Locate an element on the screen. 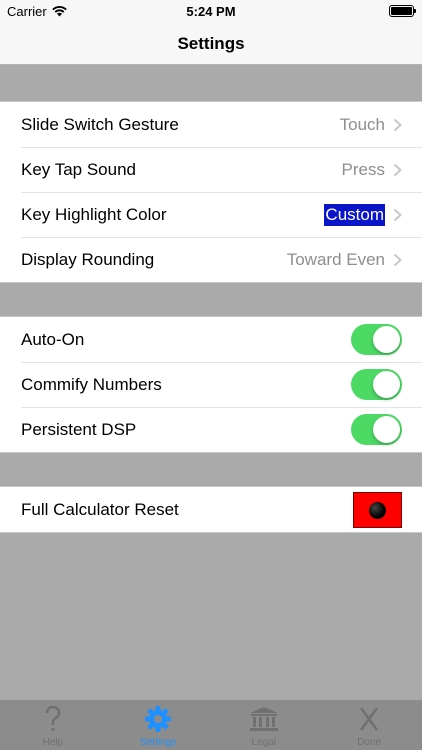 Image resolution: width=422 pixels, height=750 pixels. row-label: Display Rounding is located at coordinates (88, 259).